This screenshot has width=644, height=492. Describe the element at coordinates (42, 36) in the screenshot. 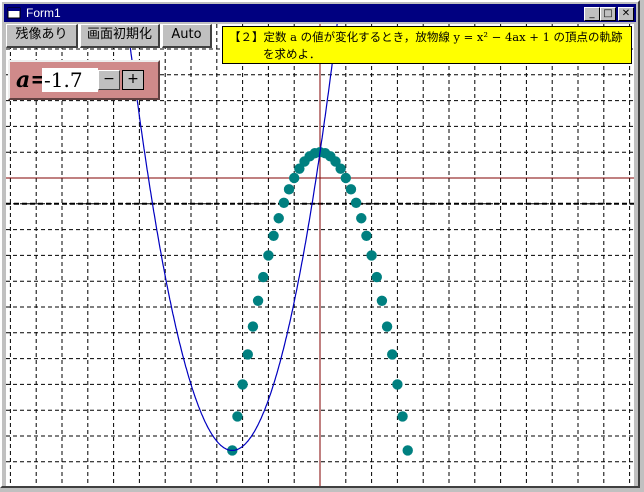

I see `afterimage-button: 残像あり` at that location.